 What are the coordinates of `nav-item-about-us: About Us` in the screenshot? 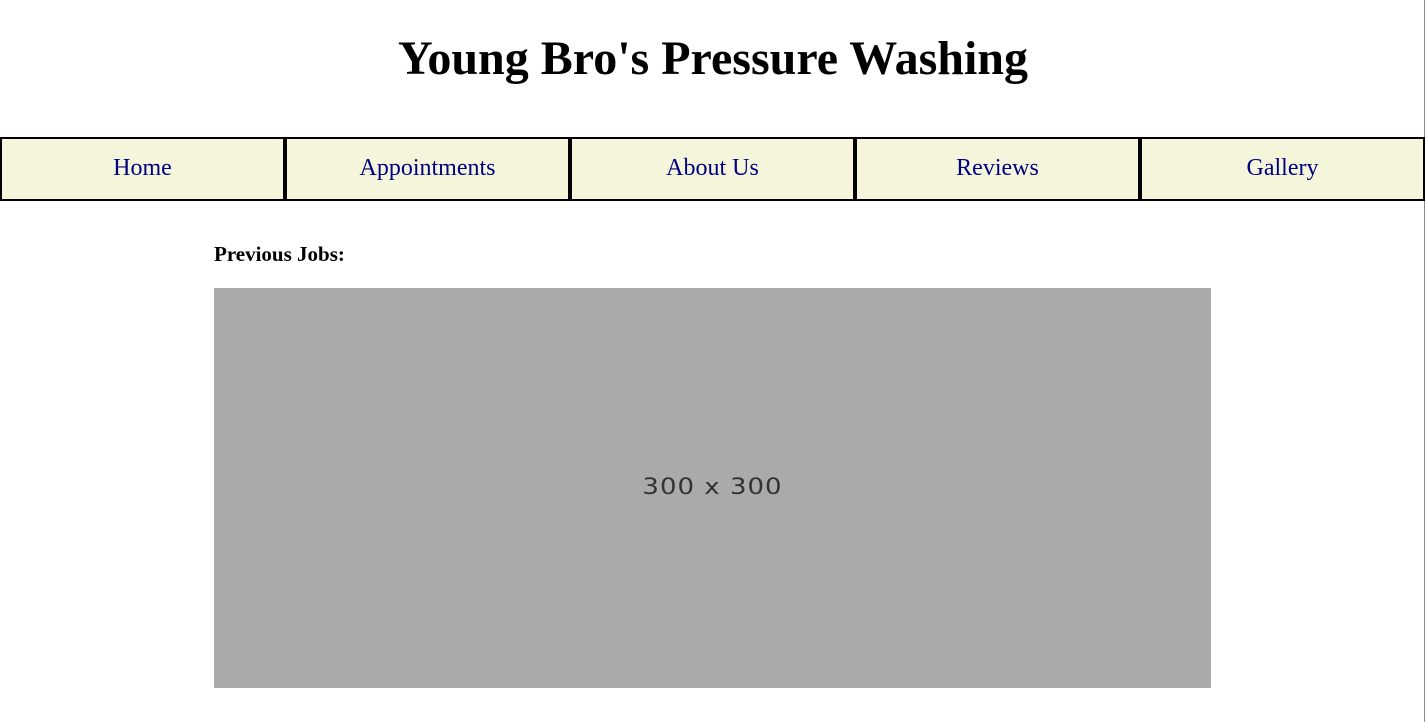 It's located at (712, 169).